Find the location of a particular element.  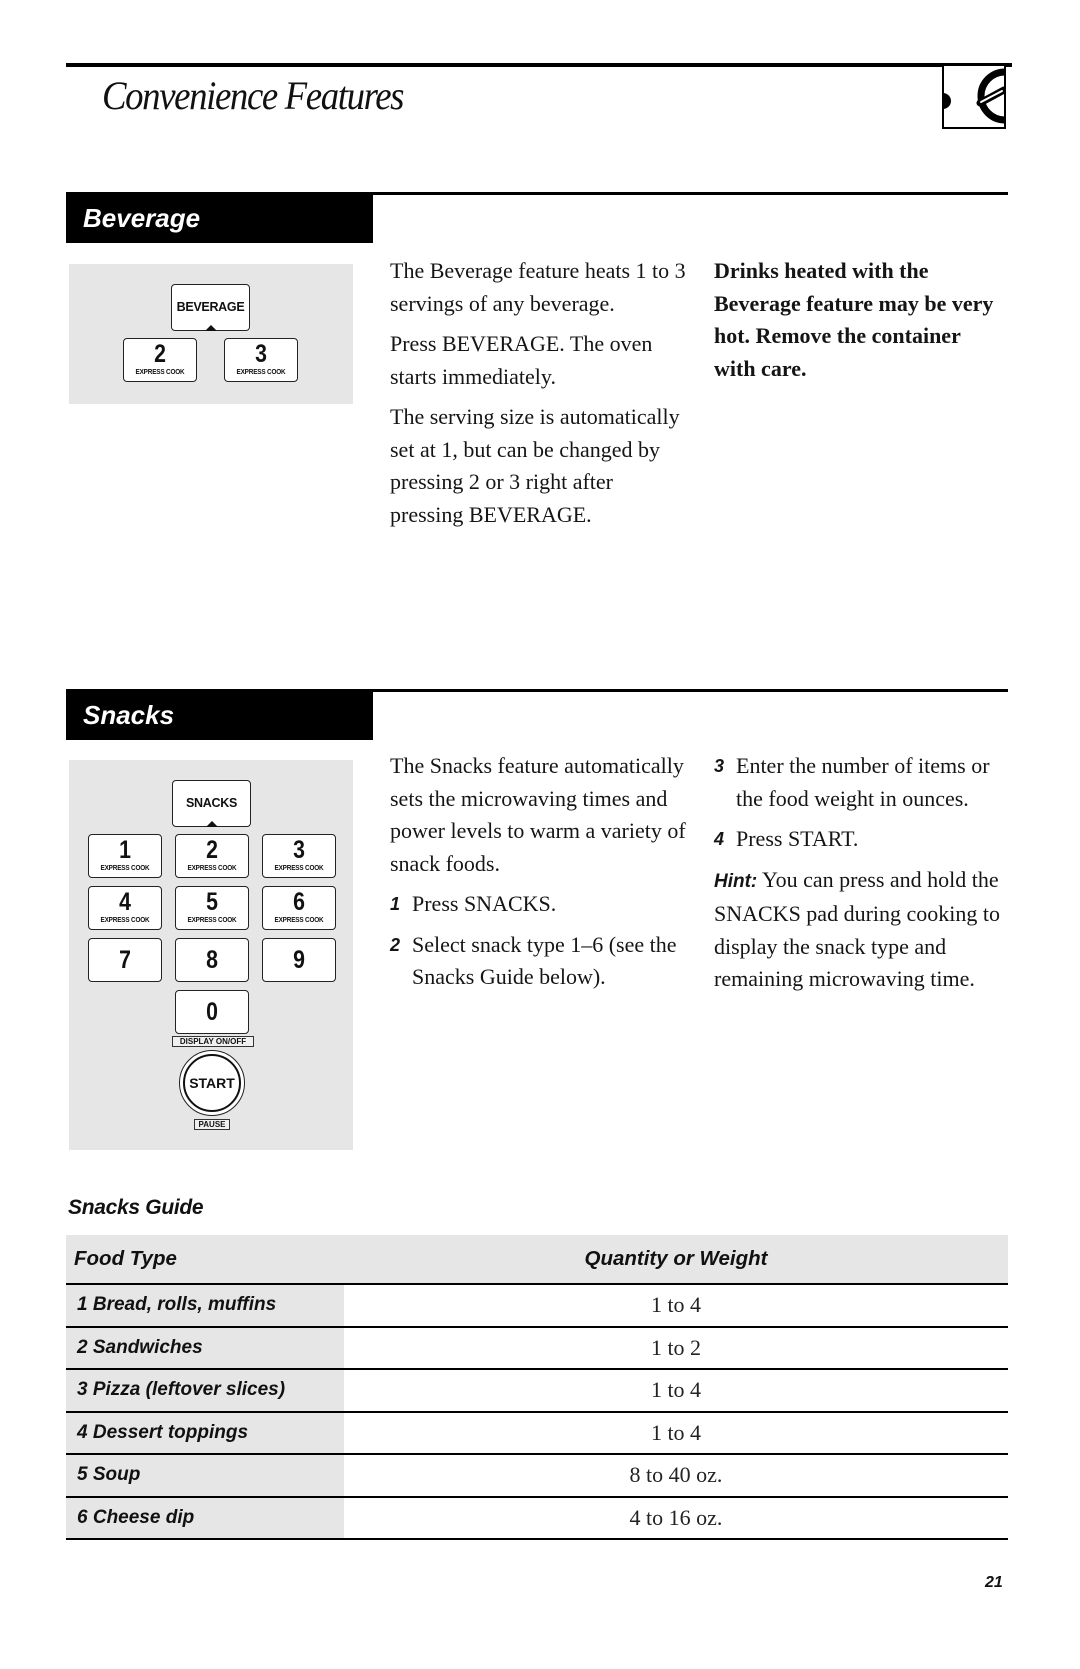

step-text: Press START. is located at coordinates (797, 838).